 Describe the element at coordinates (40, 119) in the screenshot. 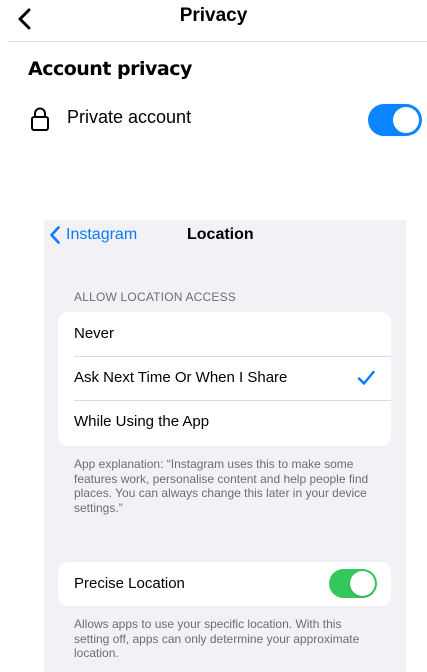

I see `lock-icon` at that location.